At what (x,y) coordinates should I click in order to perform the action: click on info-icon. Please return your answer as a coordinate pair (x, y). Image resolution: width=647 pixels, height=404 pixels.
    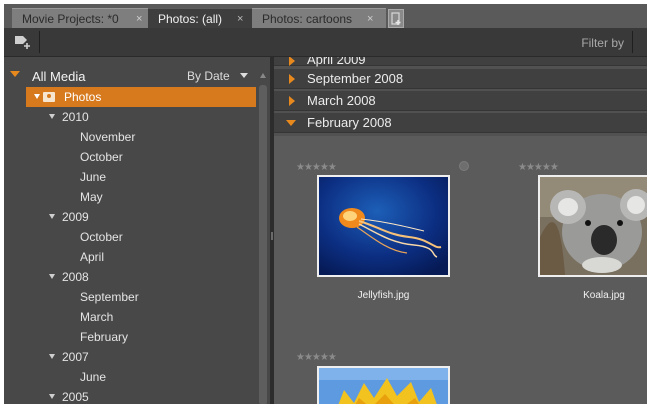
    Looking at the image, I should click on (464, 166).